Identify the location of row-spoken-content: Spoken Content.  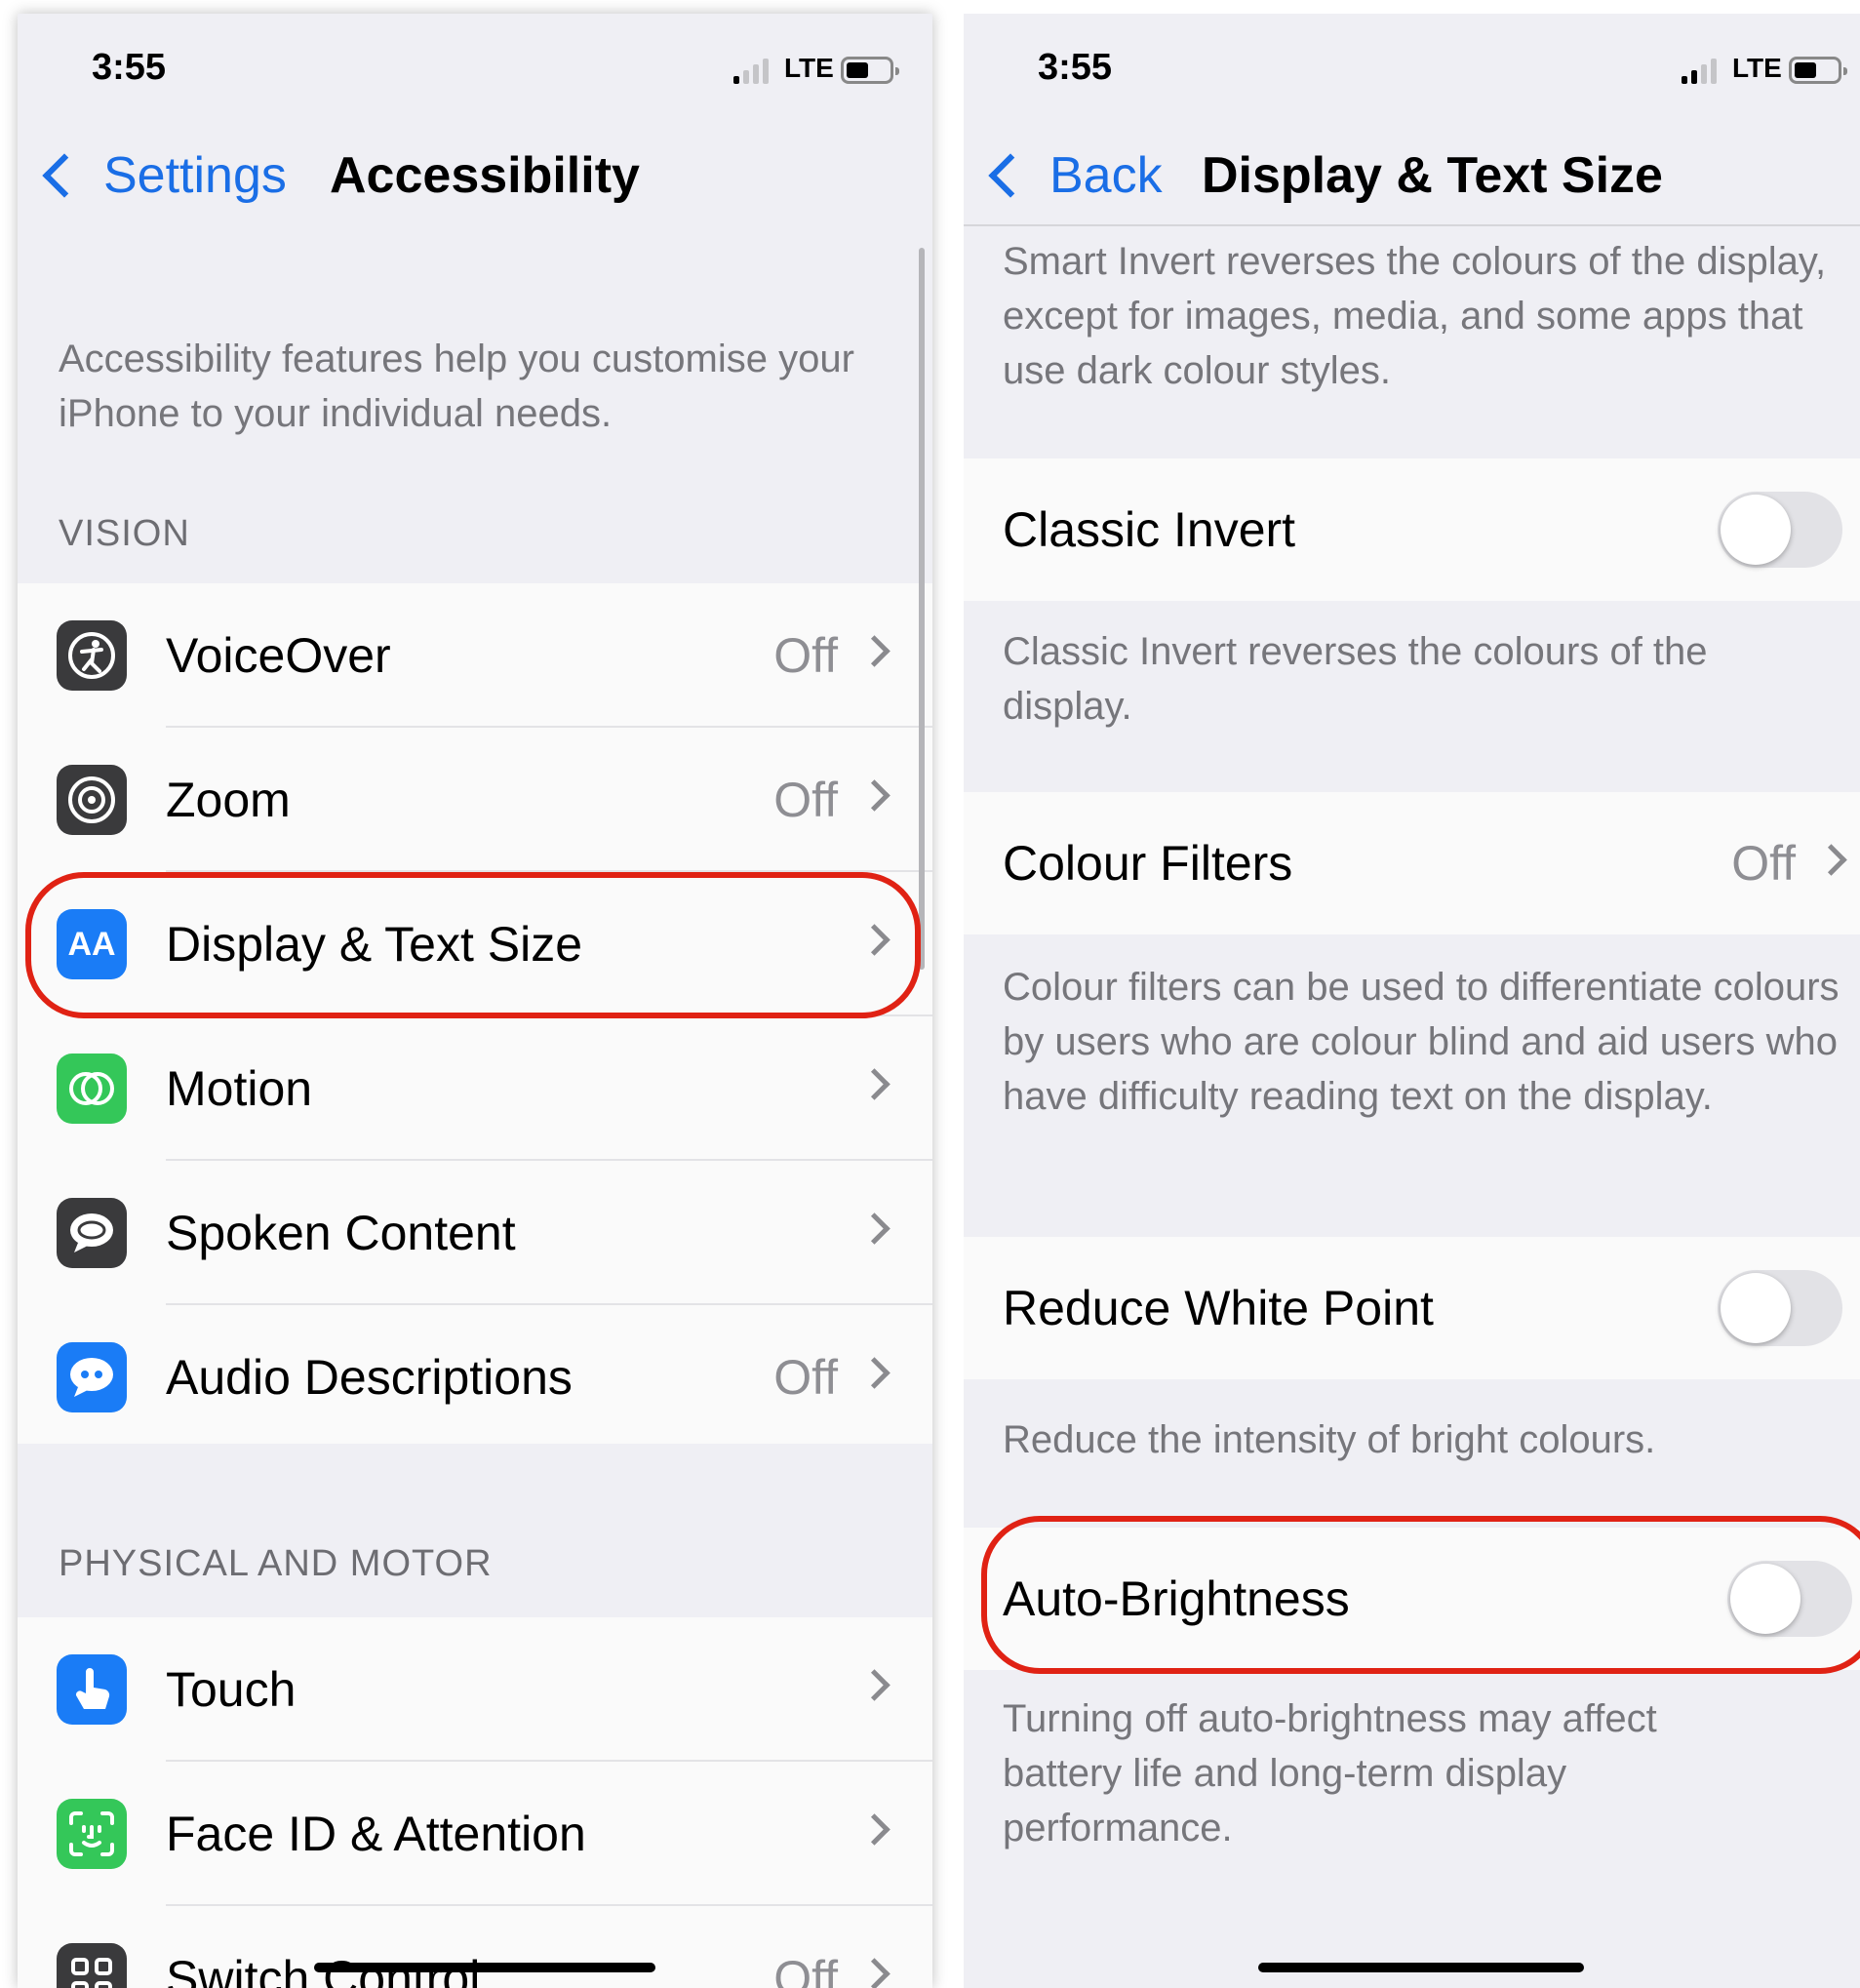
(475, 1233).